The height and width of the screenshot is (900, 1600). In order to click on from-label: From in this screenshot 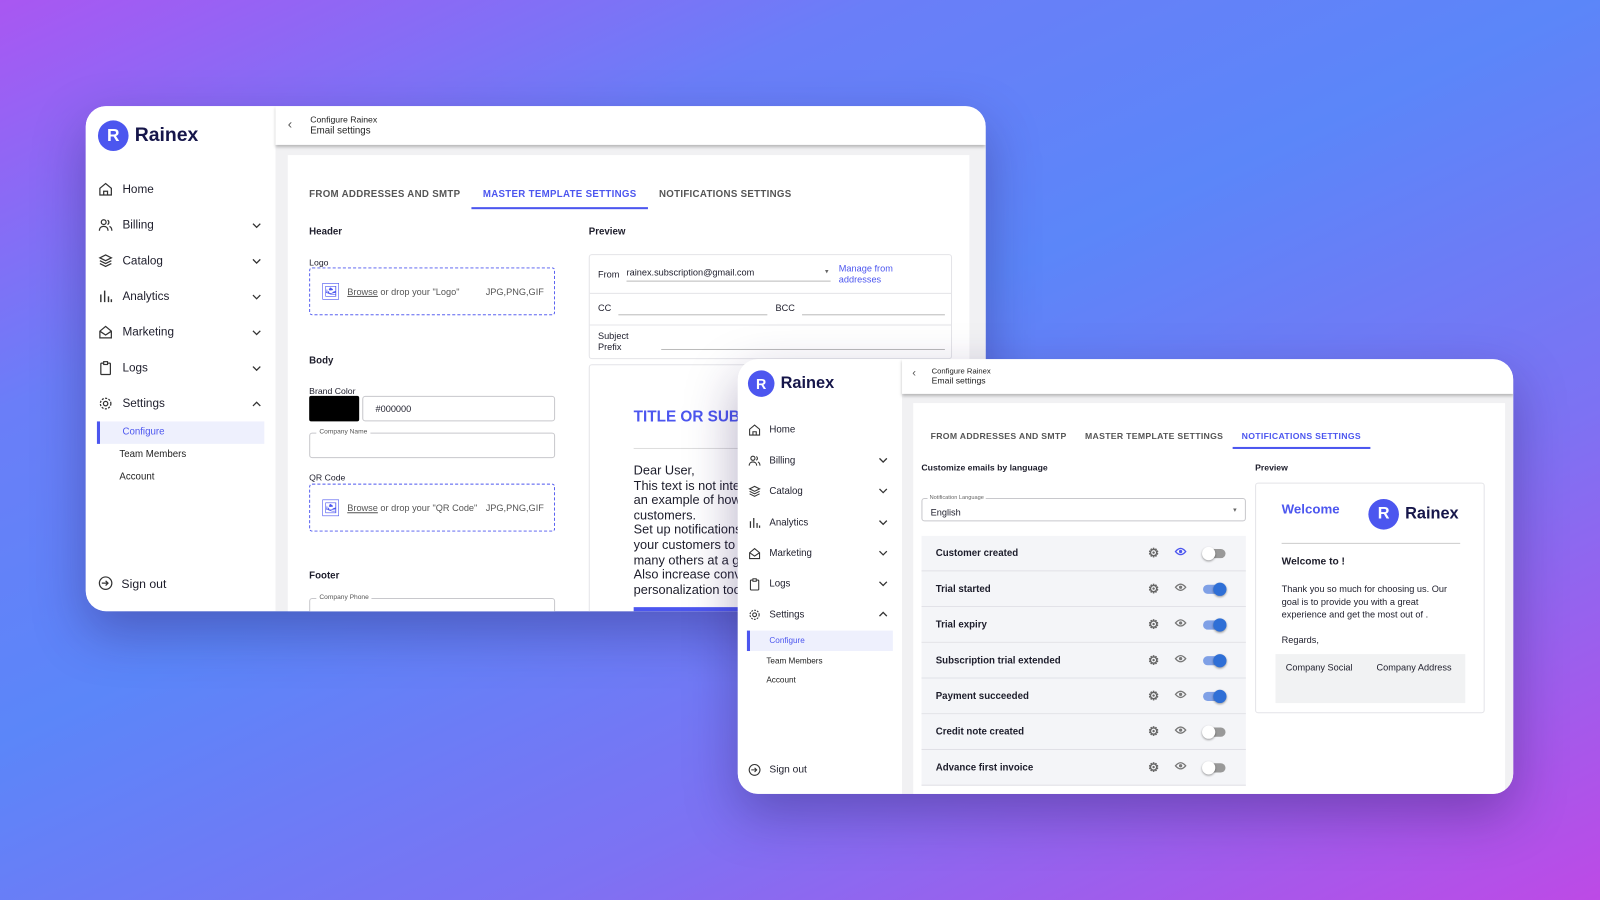, I will do `click(608, 274)`.